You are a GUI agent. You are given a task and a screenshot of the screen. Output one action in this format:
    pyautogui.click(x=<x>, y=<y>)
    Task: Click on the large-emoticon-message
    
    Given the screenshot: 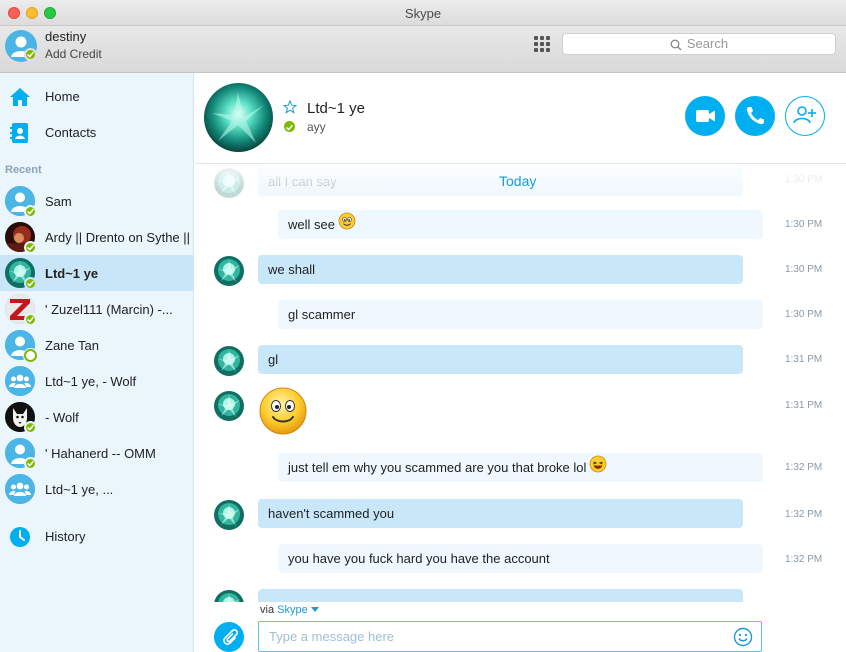 What is the action you would take?
    pyautogui.click(x=283, y=411)
    